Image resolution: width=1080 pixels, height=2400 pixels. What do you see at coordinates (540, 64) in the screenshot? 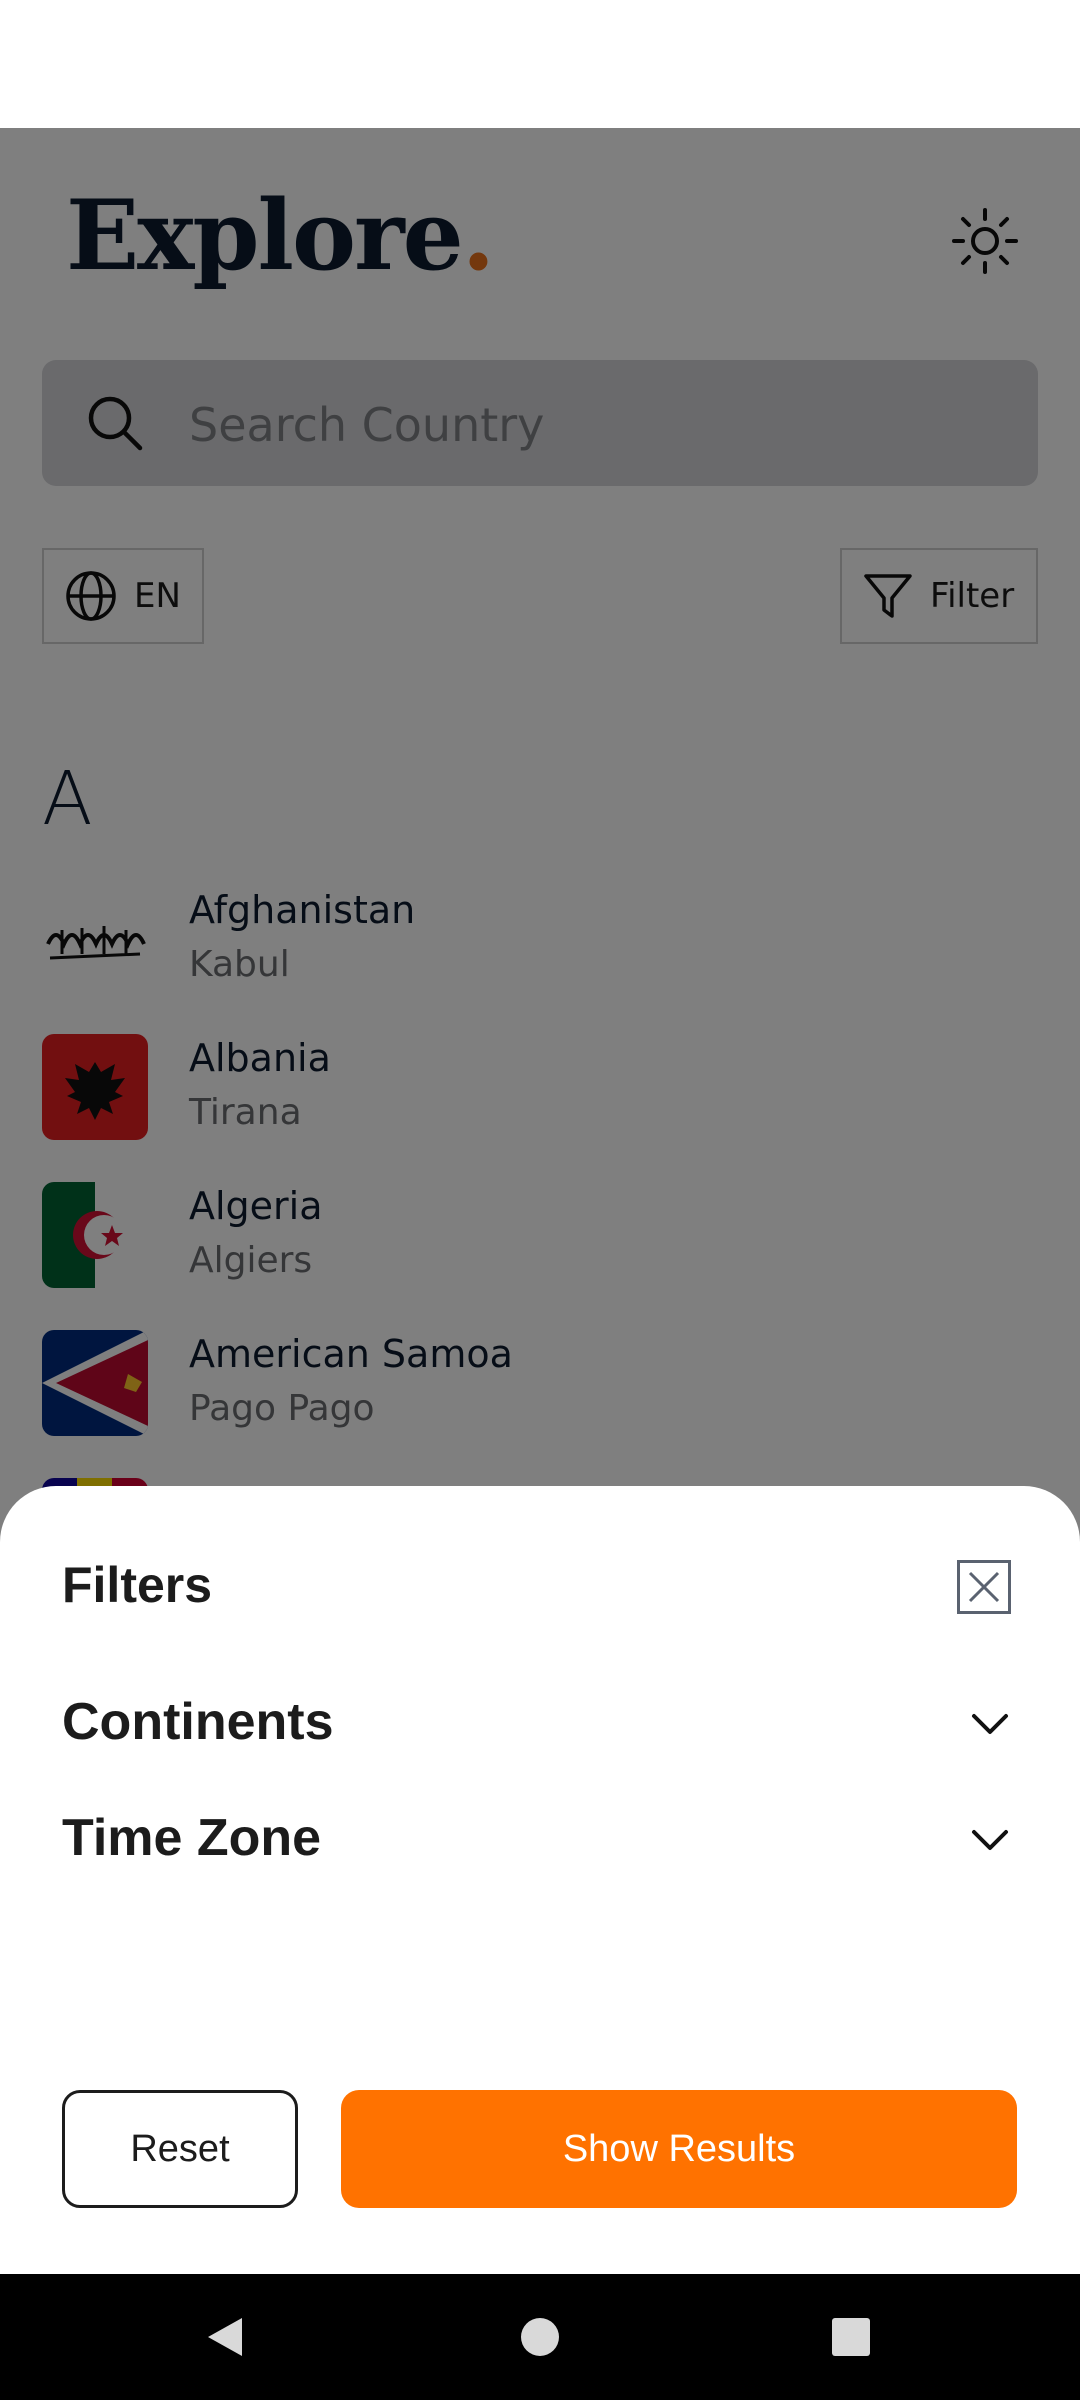
I see `status-bar` at bounding box center [540, 64].